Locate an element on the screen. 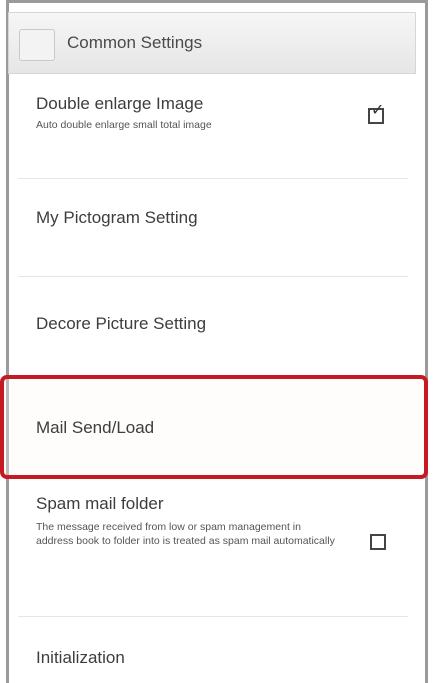 This screenshot has width=436, height=683. setting-title: Decore Picture Setting is located at coordinates (121, 323).